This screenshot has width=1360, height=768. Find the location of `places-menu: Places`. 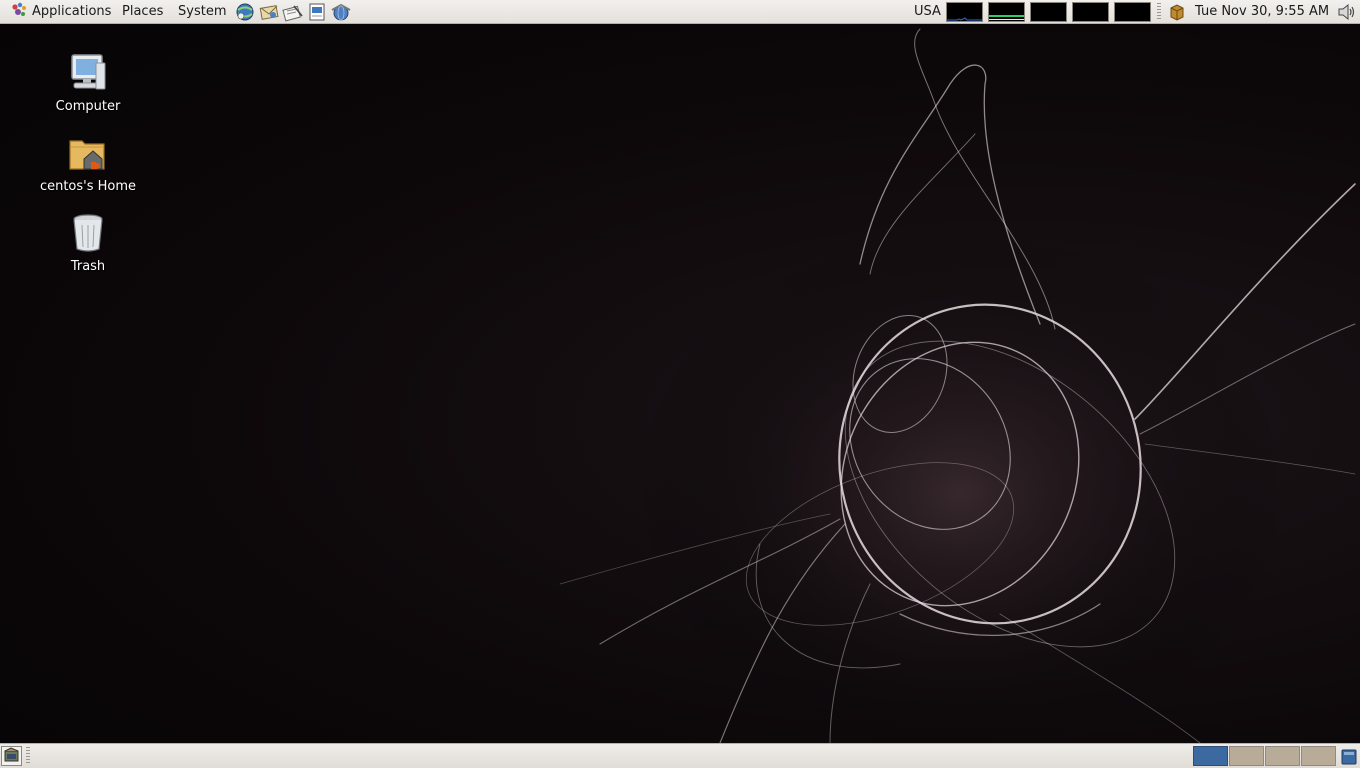

places-menu: Places is located at coordinates (142, 12).